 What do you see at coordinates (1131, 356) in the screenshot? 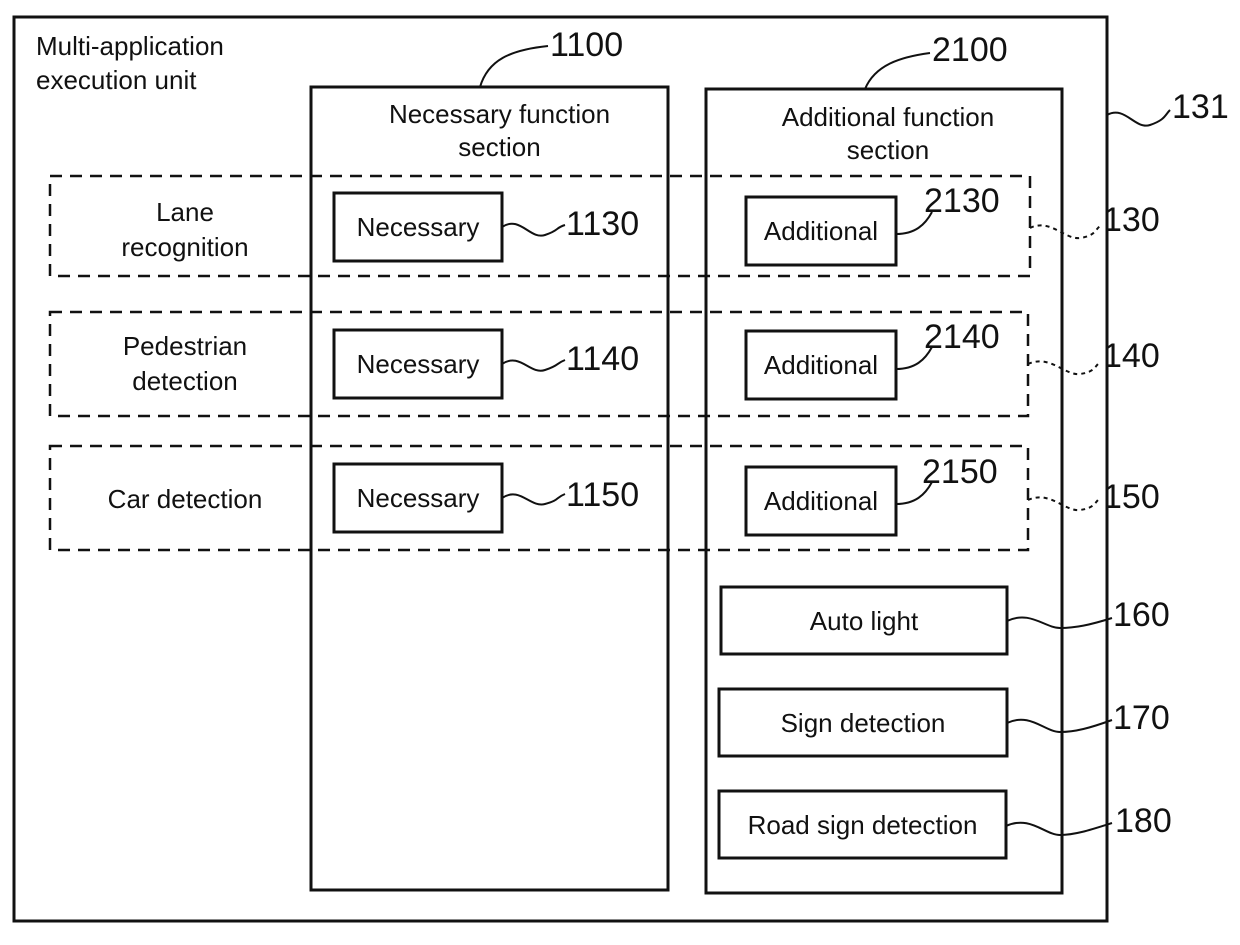
I see `ref-140: 140` at bounding box center [1131, 356].